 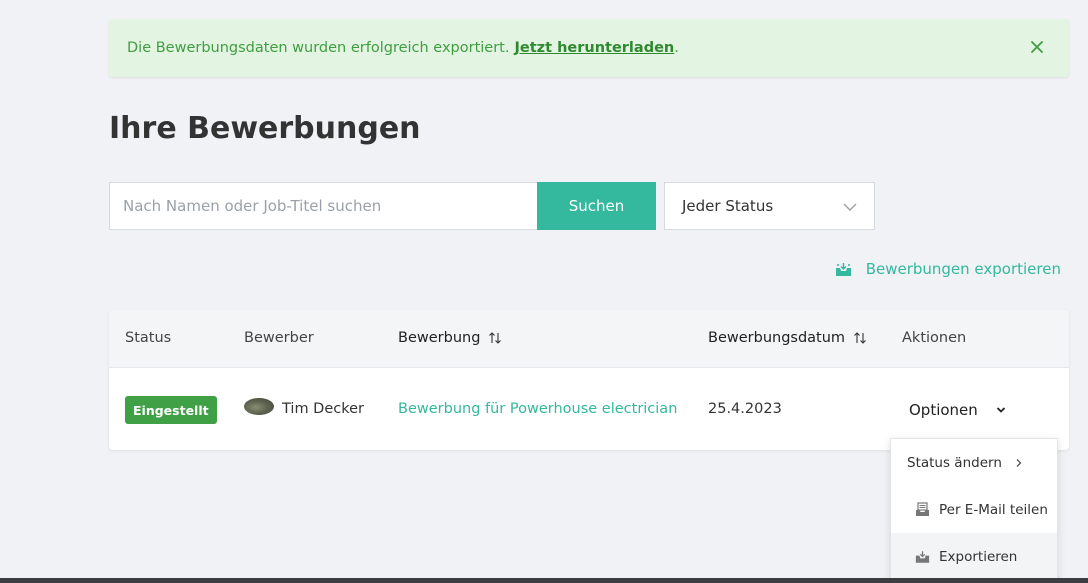 I want to click on status-filter-value: Jeder Status, so click(x=728, y=206).